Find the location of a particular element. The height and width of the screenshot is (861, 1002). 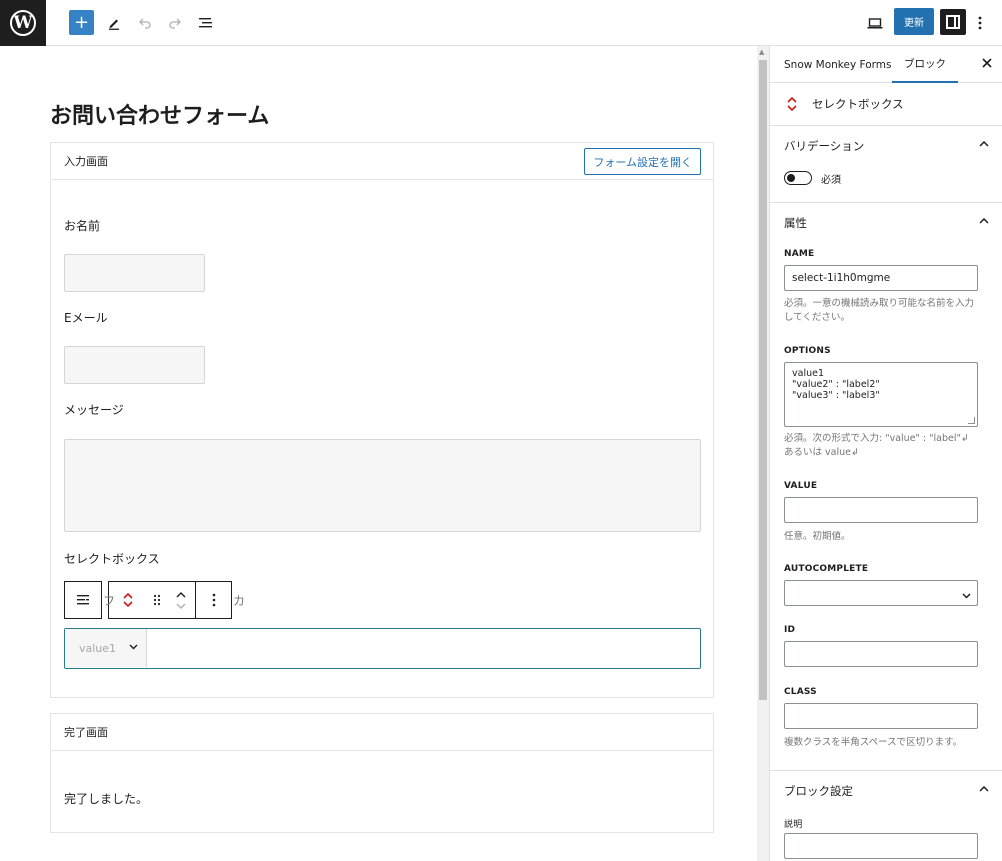

canvas-scrollbar: ▲ is located at coordinates (763, 453).